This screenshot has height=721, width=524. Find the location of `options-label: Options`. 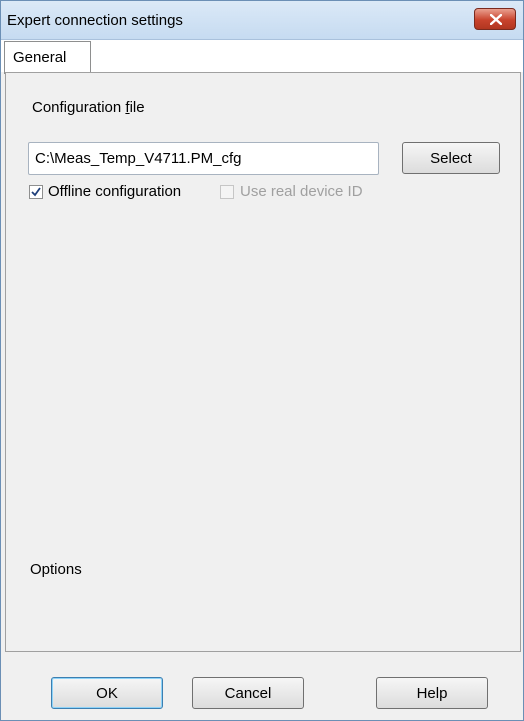

options-label: Options is located at coordinates (56, 569).